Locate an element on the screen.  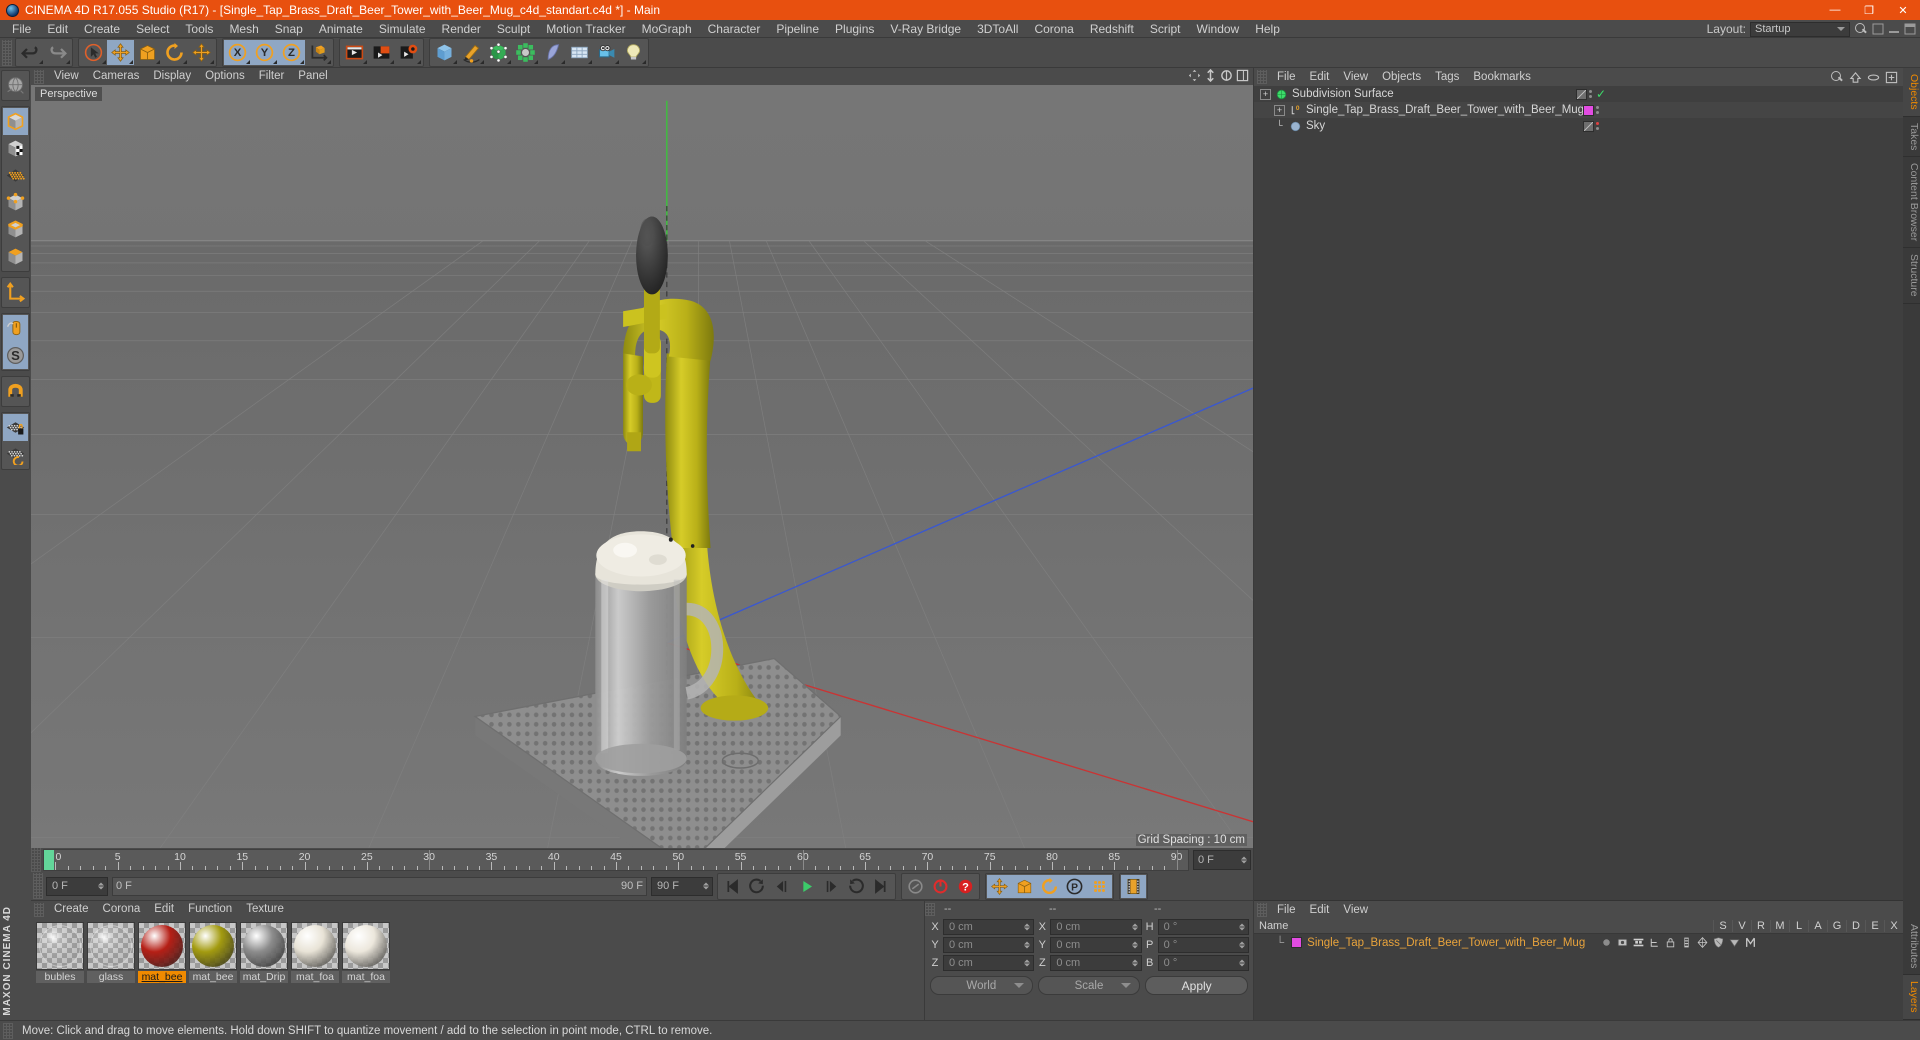
start-frame-stepper is located at coordinates (101, 886).